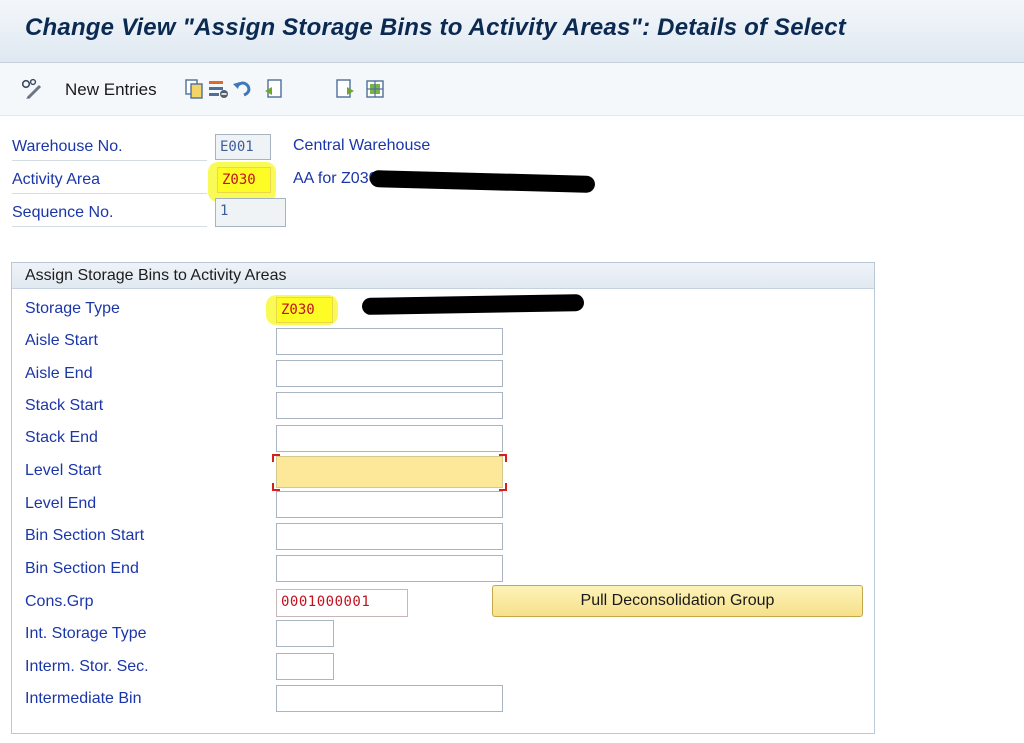 This screenshot has height=743, width=1024. Describe the element at coordinates (83, 698) in the screenshot. I see `intermediate-bin-label: Intermediate Bin` at that location.